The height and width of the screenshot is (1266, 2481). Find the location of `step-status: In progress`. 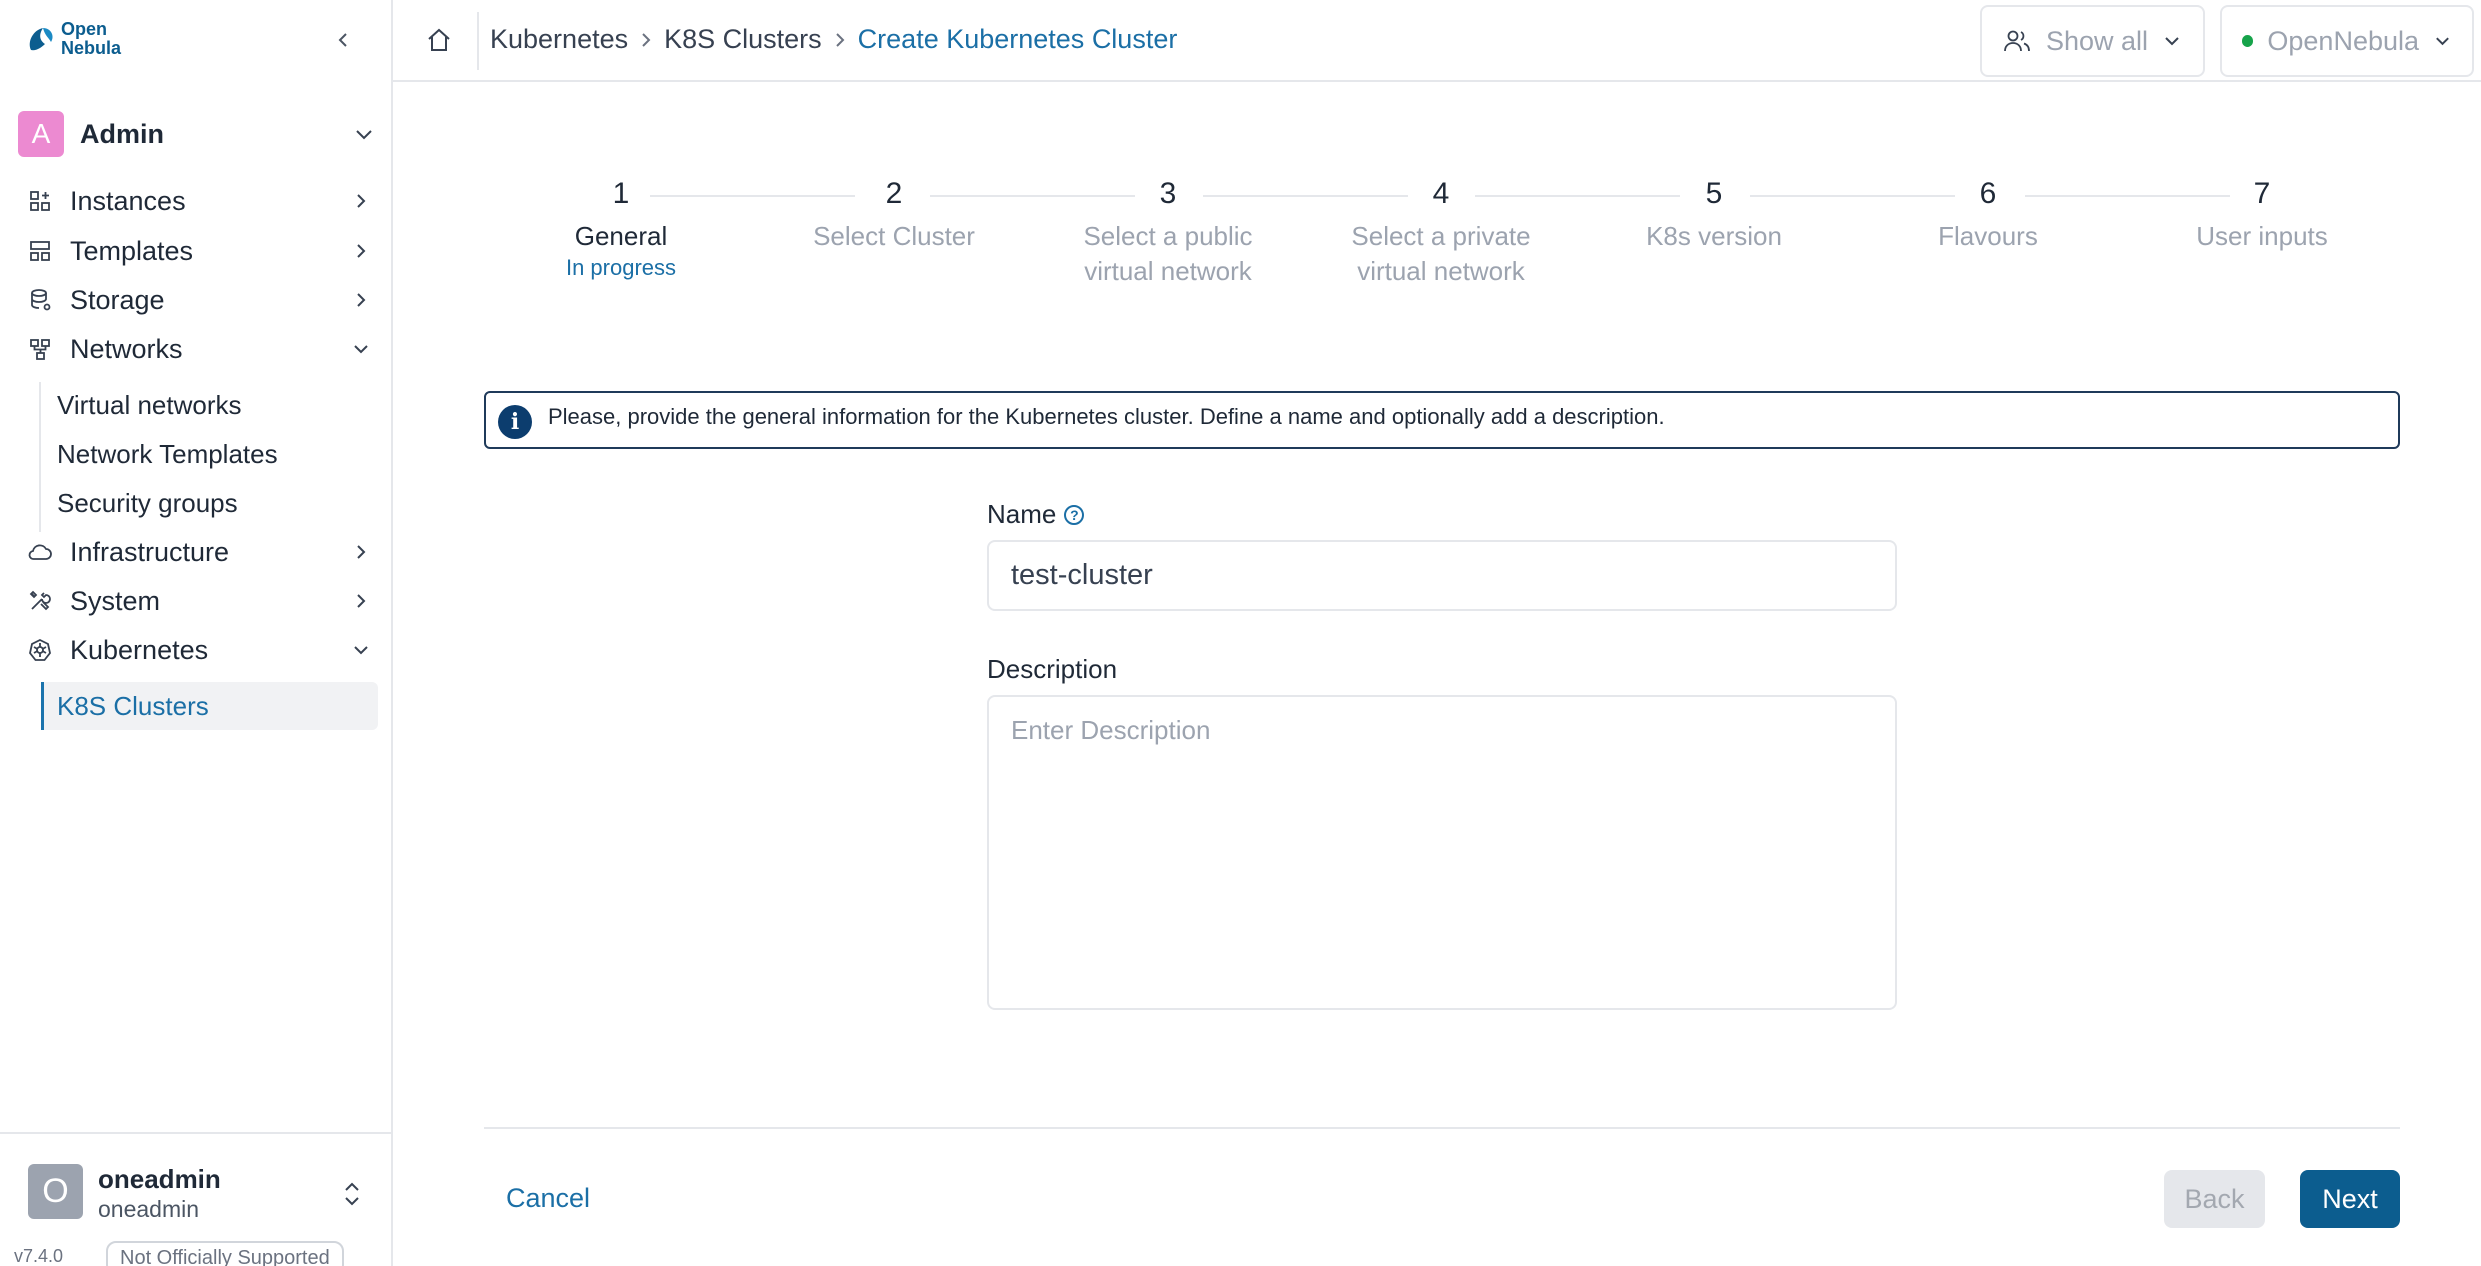

step-status: In progress is located at coordinates (621, 267).